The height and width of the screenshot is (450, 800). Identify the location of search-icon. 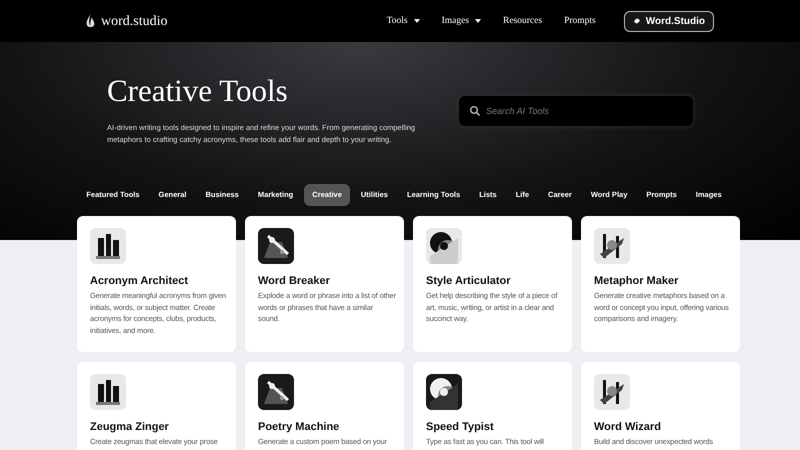
(475, 111).